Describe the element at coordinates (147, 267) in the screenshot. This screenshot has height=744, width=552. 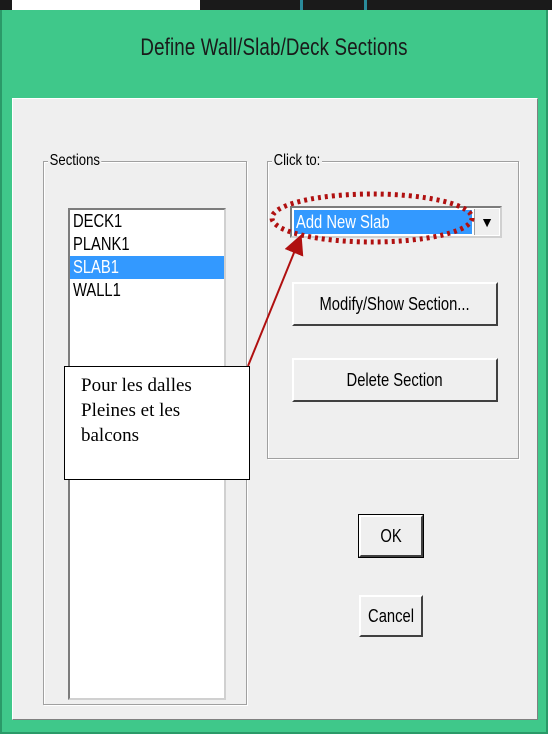
I see `list-item-slab1: SLAB1` at that location.